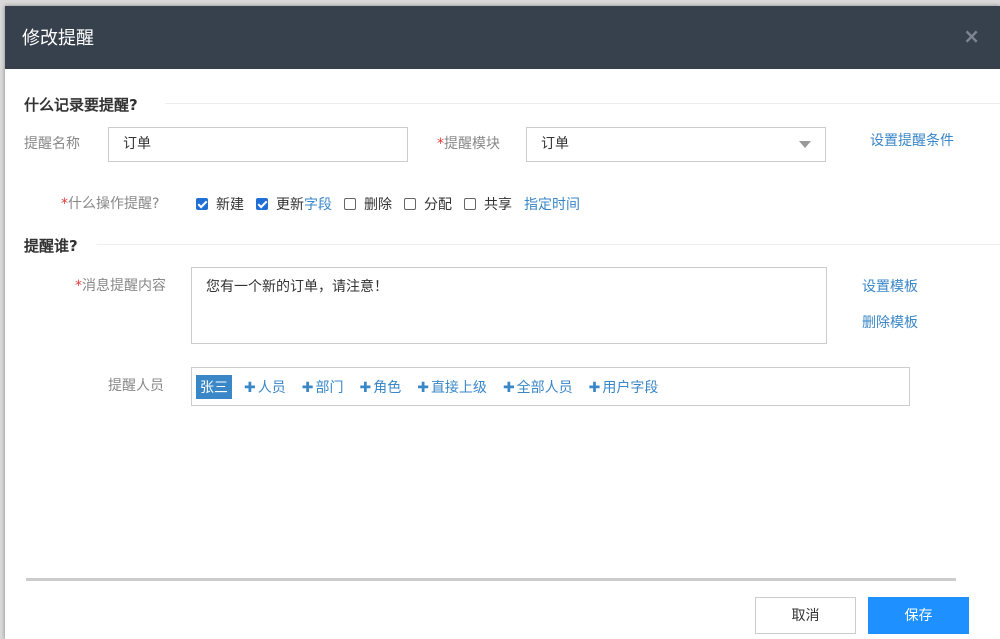 The width and height of the screenshot is (1000, 639). Describe the element at coordinates (890, 286) in the screenshot. I see `set-template-link: 设置模板` at that location.